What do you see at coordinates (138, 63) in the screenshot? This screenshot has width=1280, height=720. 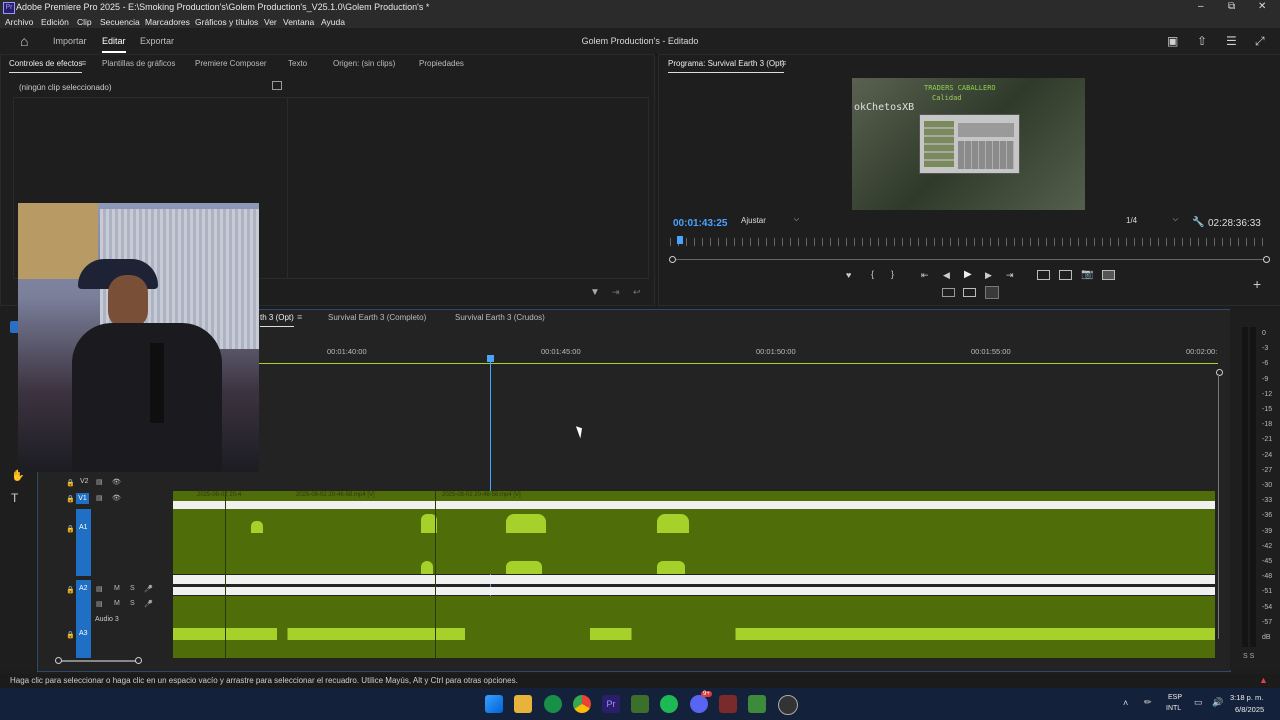 I see `tab-plantillas: Plantillas de gráficos` at bounding box center [138, 63].